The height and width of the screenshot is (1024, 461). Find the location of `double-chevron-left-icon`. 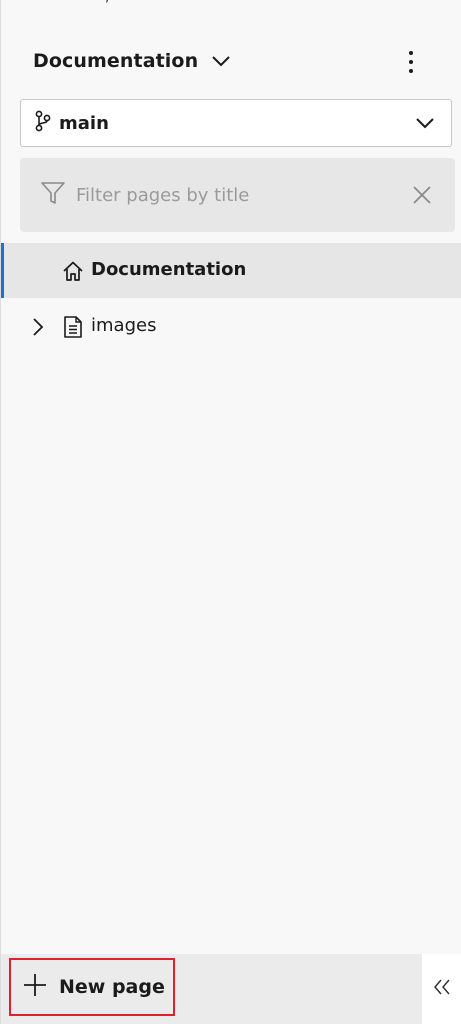

double-chevron-left-icon is located at coordinates (442, 989).